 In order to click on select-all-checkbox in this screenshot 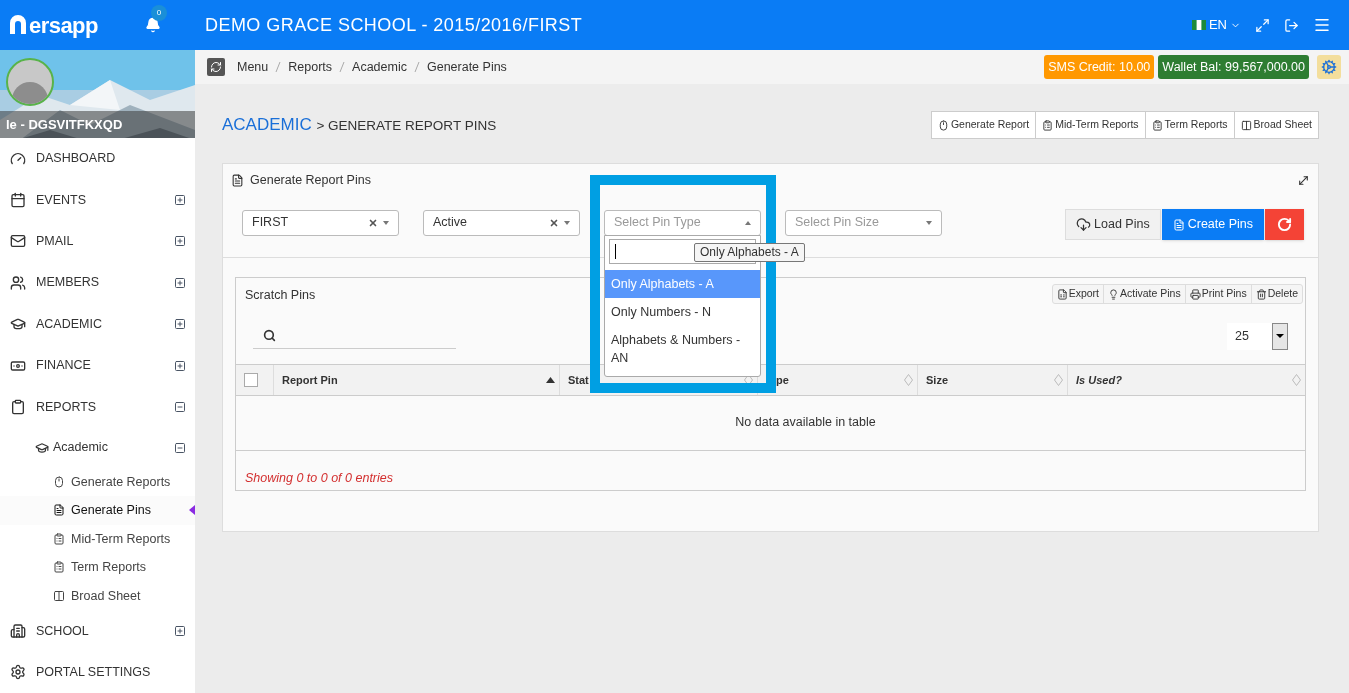, I will do `click(251, 379)`.